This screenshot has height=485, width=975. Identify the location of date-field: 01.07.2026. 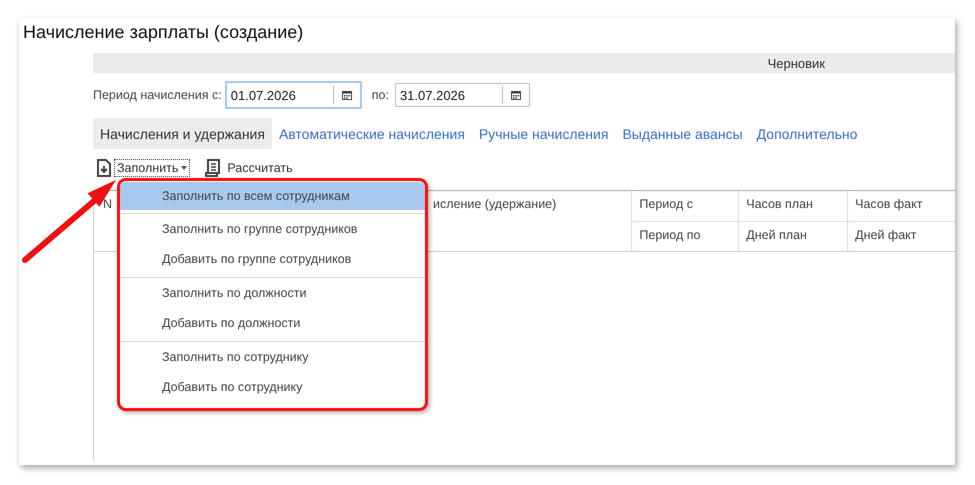
(293, 95).